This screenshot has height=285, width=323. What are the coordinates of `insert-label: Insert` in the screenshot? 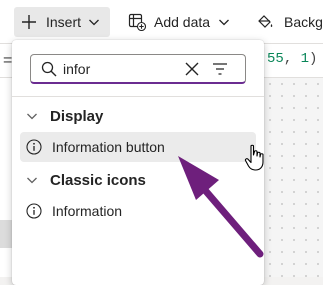 It's located at (64, 22).